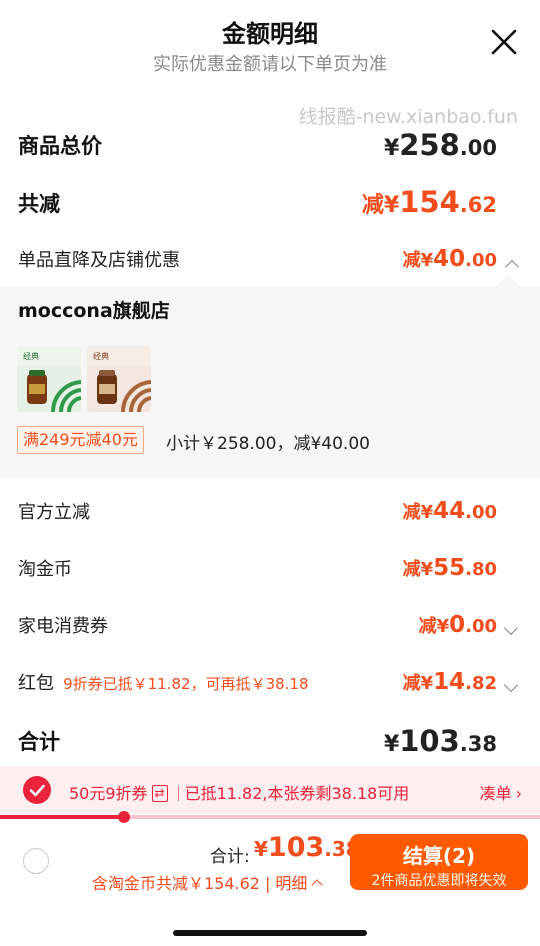 The image size is (540, 946). I want to click on discount-label-taojinbi: 淘金币, so click(45, 569).